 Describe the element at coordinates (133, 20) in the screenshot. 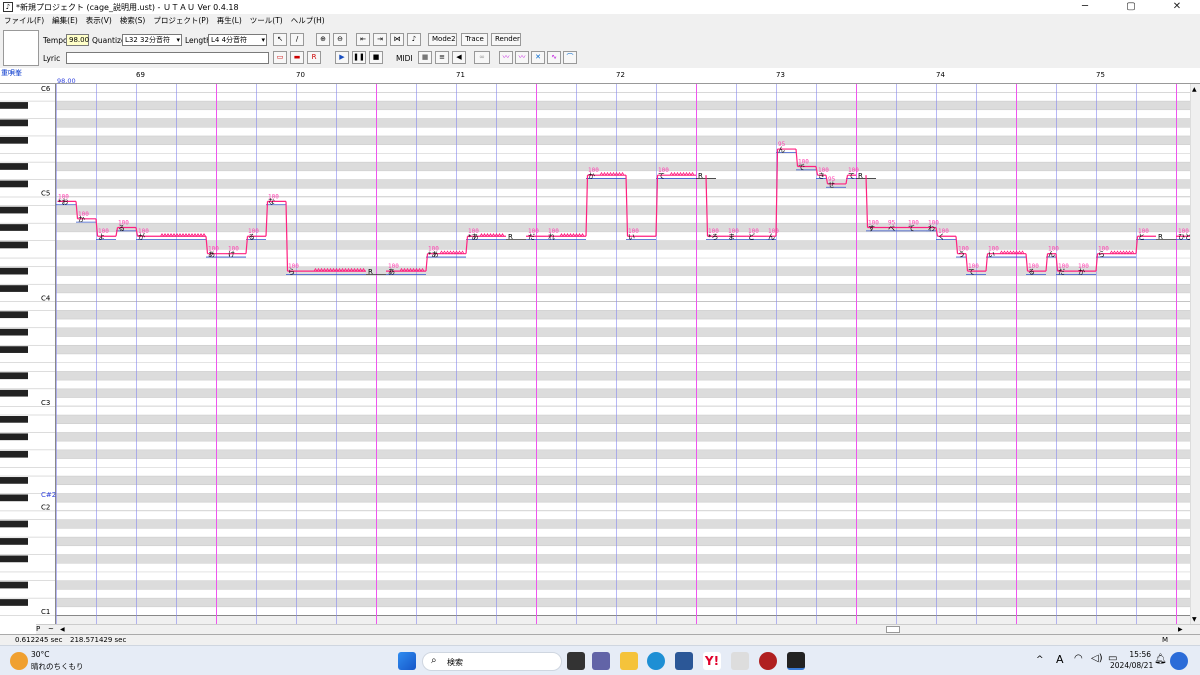

I see `menu-search: 検索(S)` at that location.